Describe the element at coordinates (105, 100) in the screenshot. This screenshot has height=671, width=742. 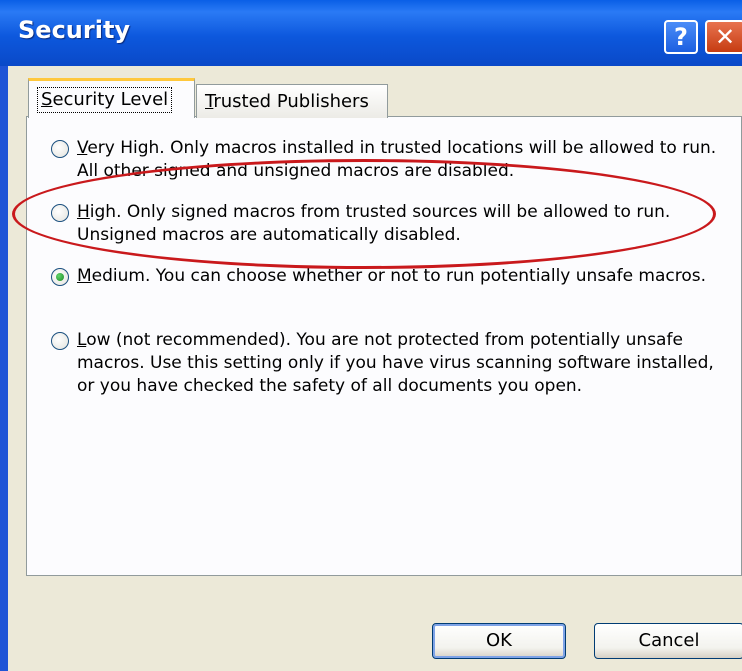
I see `tab-security-level-label: Security Level` at that location.